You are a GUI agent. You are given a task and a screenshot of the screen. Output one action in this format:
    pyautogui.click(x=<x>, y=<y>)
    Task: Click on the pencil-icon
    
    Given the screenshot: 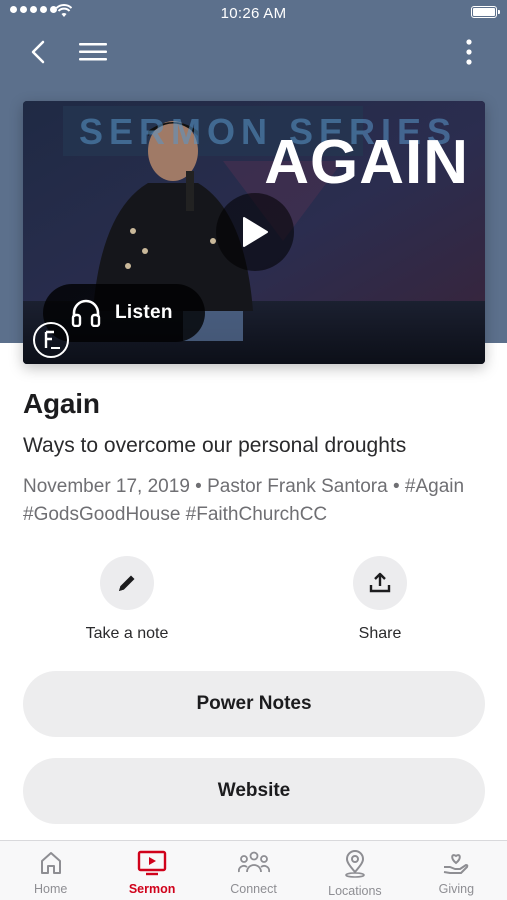 What is the action you would take?
    pyautogui.click(x=127, y=583)
    